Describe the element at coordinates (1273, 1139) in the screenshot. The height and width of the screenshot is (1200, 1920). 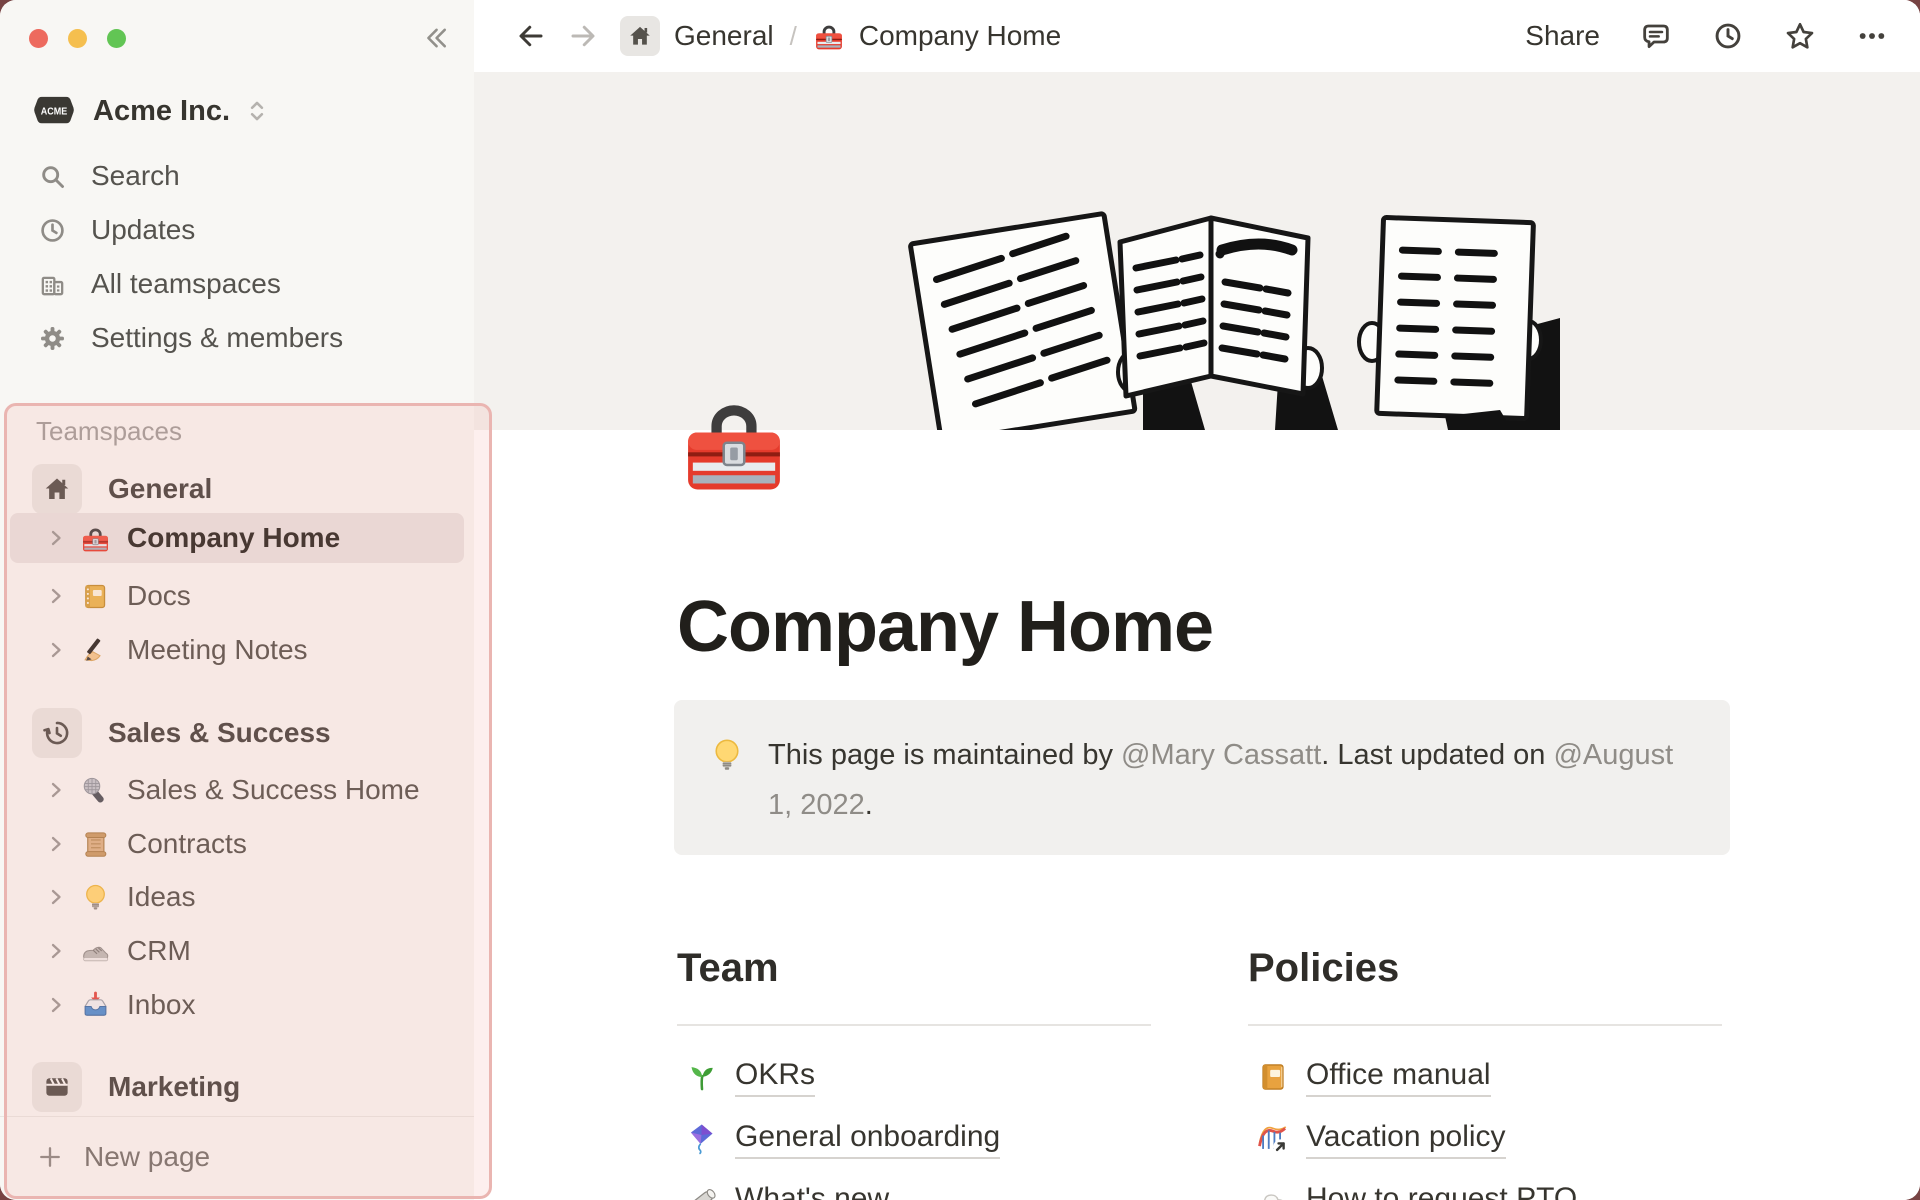
I see `roller-coaster-icon` at that location.